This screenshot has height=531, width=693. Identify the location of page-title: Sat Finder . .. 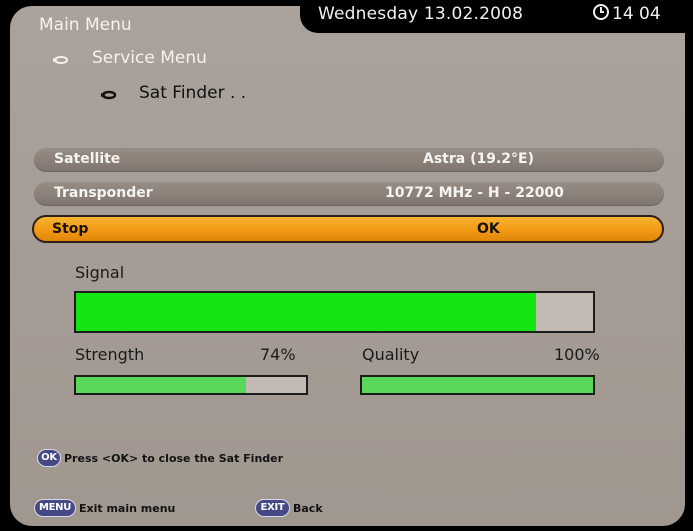
(193, 93).